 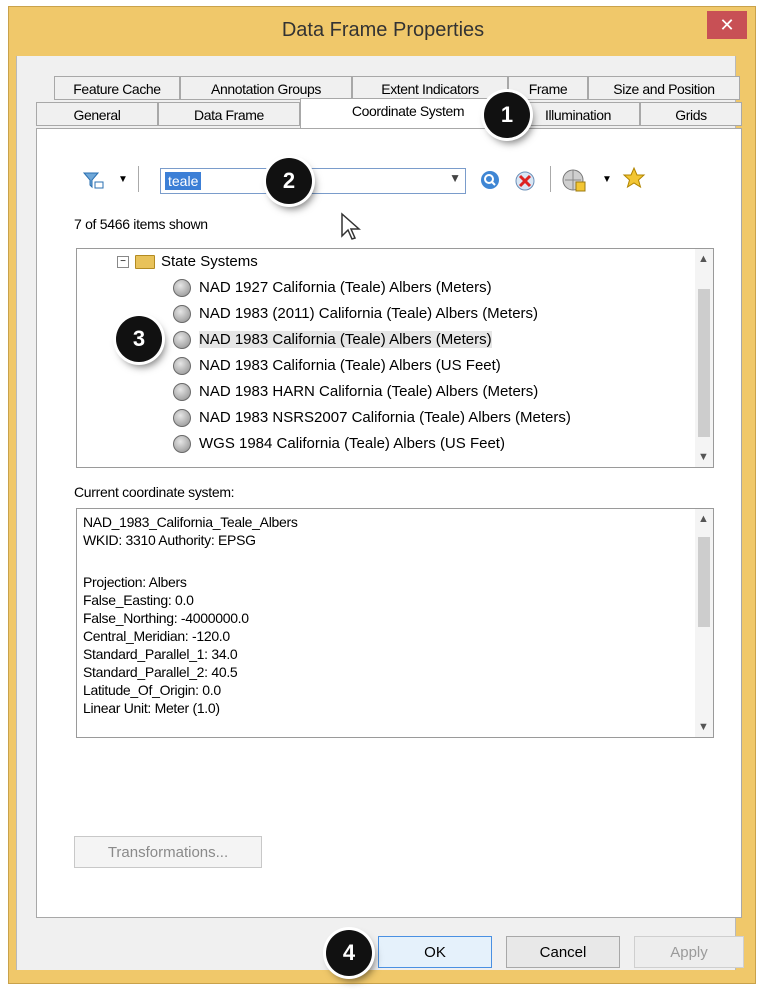 What do you see at coordinates (435, 952) in the screenshot?
I see `ok-button: OK` at bounding box center [435, 952].